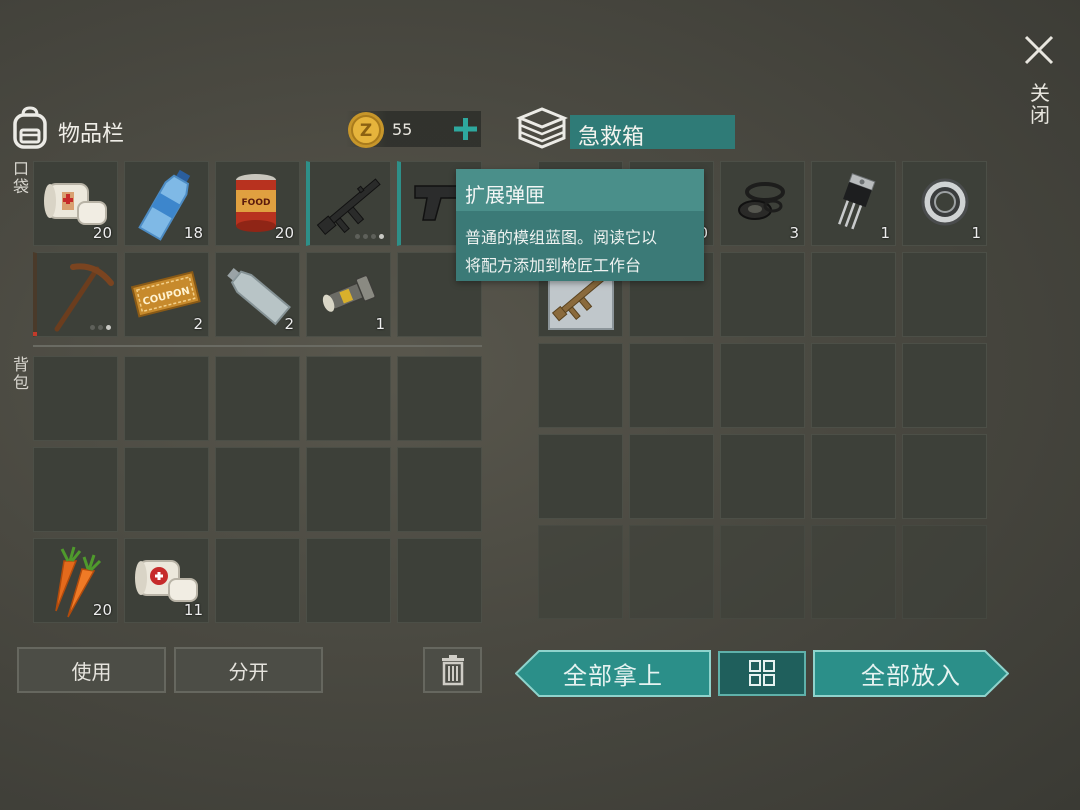  I want to click on close-button: 关闭, so click(1039, 85).